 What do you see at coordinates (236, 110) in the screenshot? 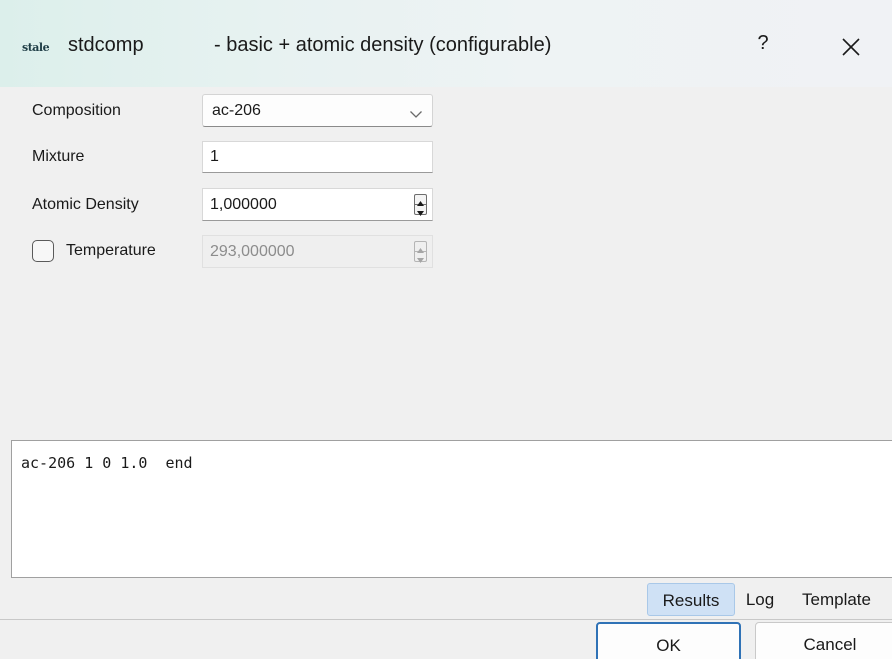
I see `composition-value: ac-206` at bounding box center [236, 110].